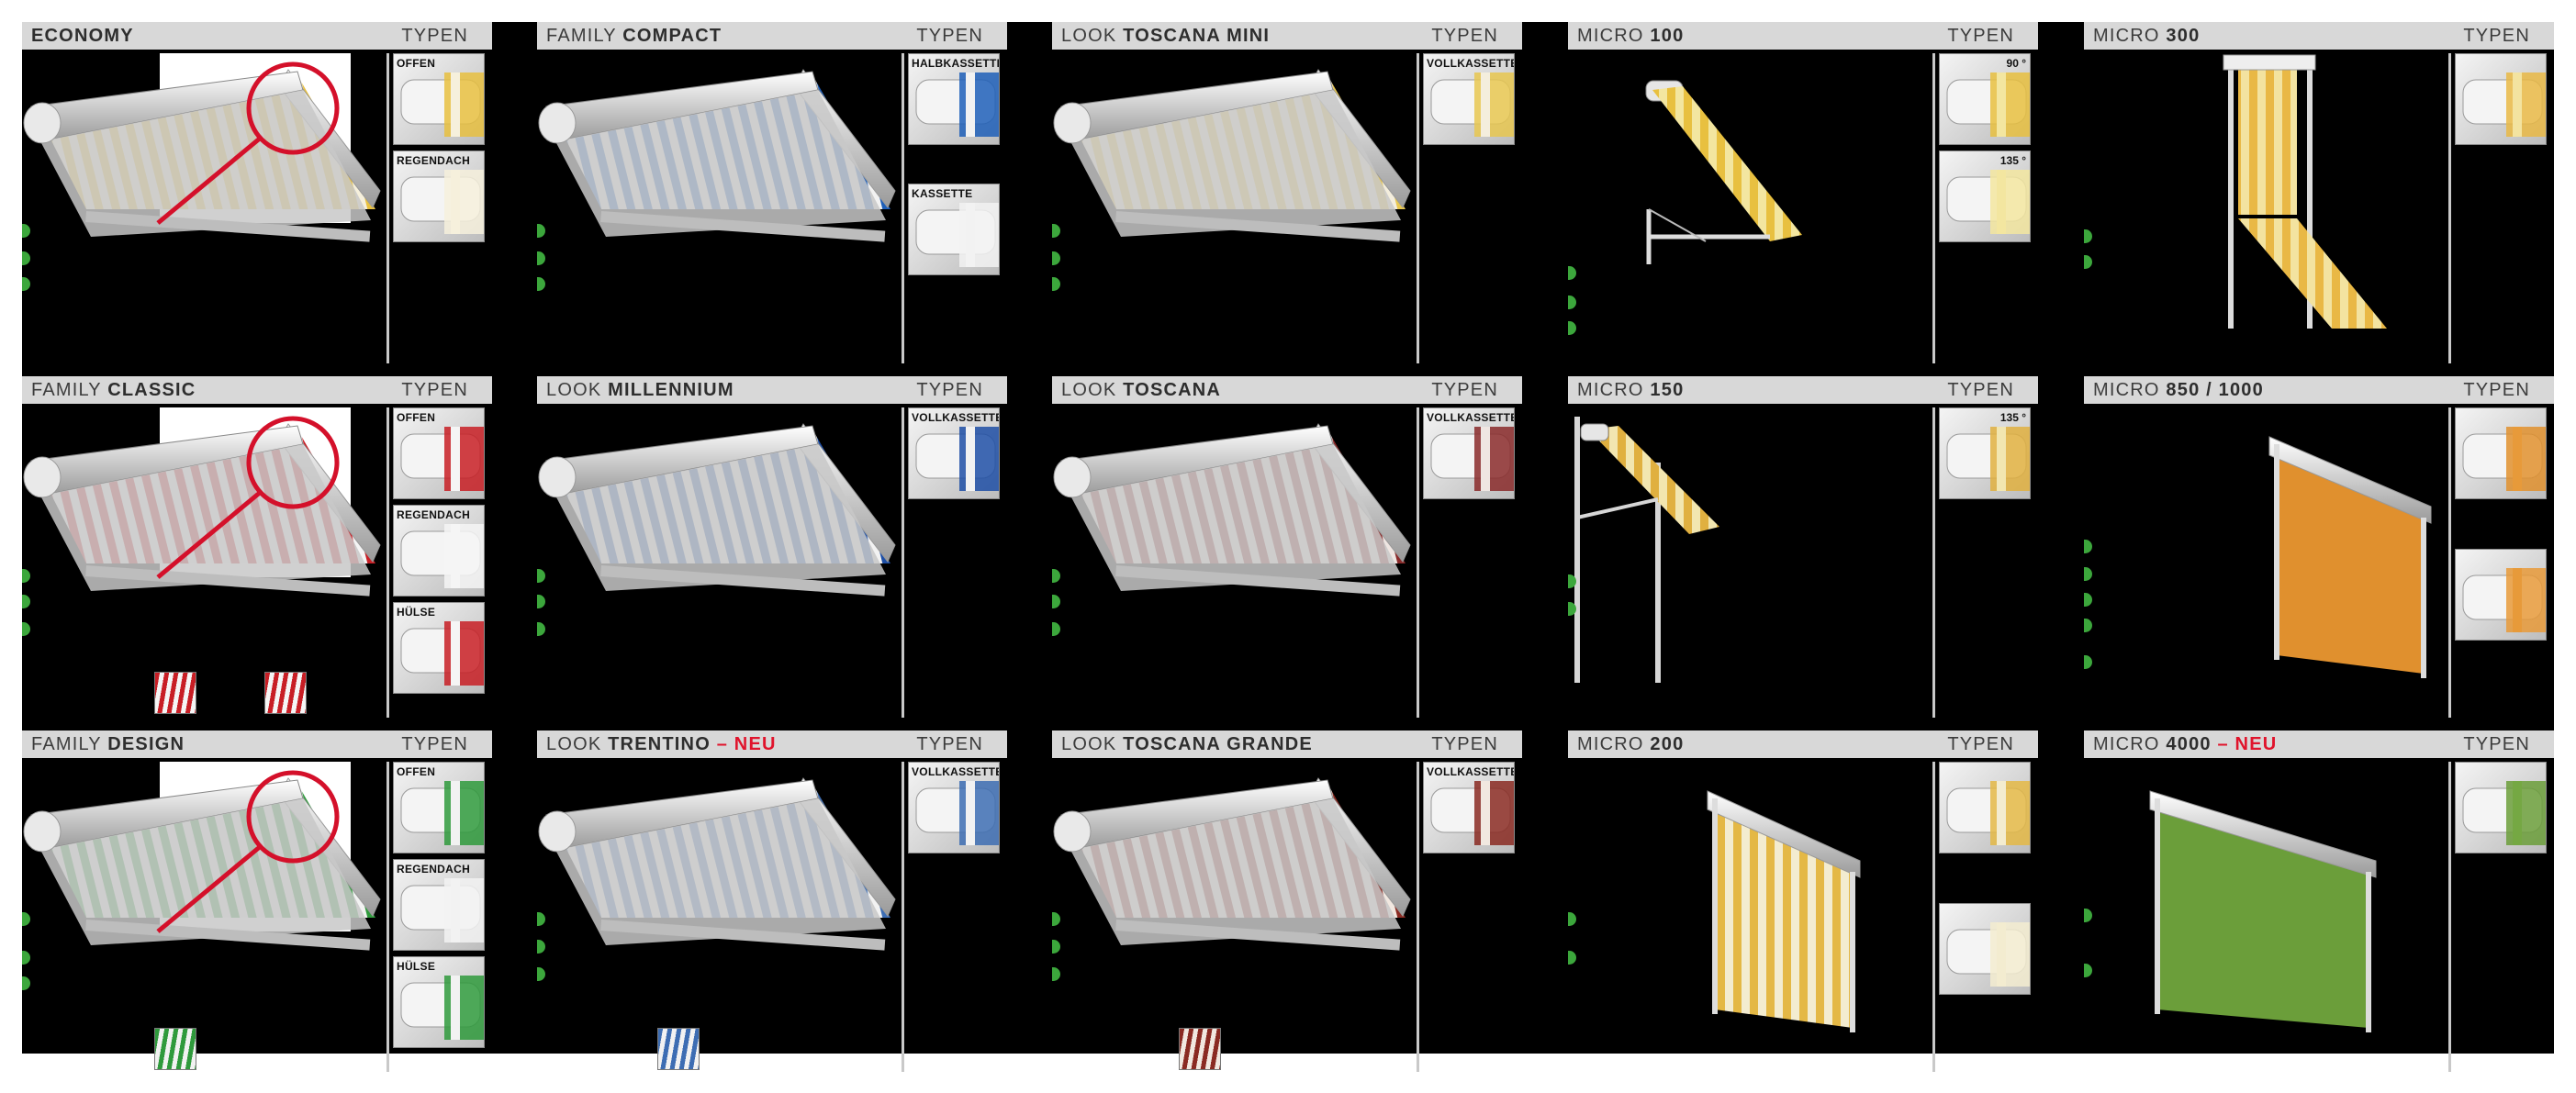 The image size is (2576, 1093). What do you see at coordinates (1287, 36) in the screenshot?
I see `panel-header: LOOK TOSCANA MINI TYPEN` at bounding box center [1287, 36].